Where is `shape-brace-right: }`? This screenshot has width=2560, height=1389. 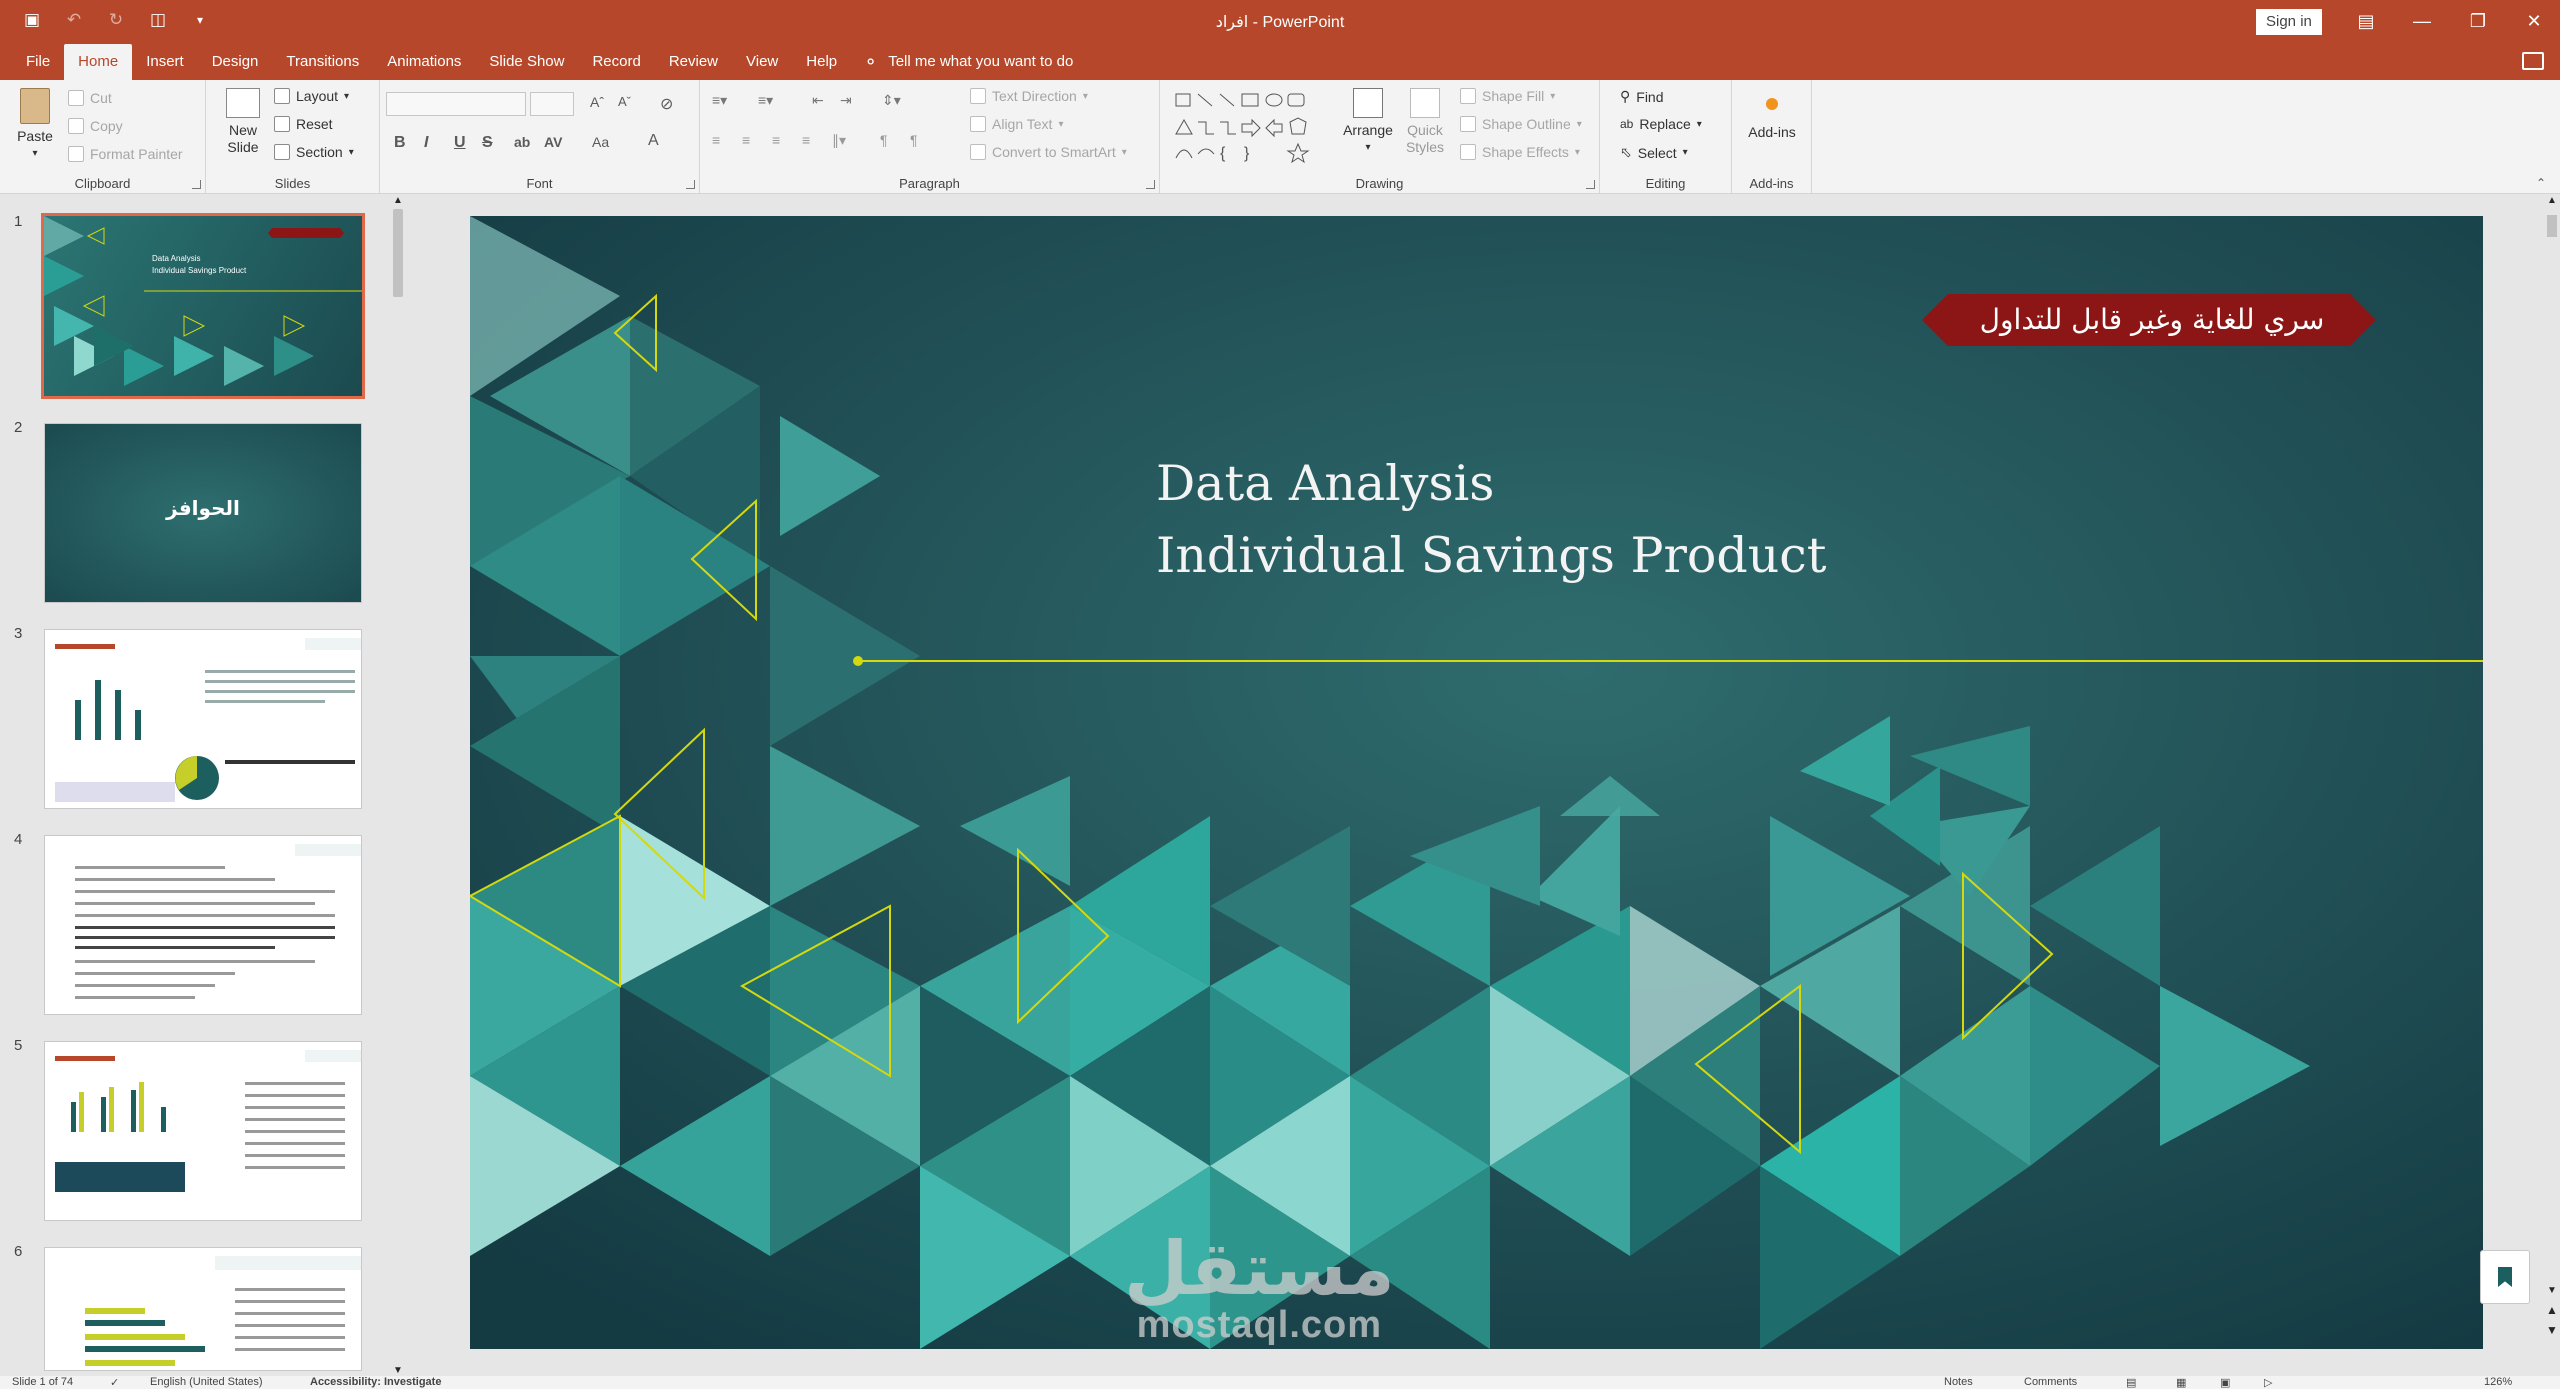
shape-brace-right: } is located at coordinates (1247, 153).